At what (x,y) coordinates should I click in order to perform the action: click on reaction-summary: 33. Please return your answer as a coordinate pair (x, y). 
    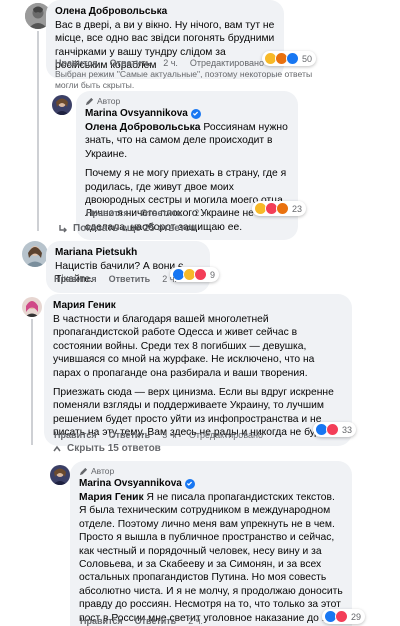
    Looking at the image, I should click on (335, 429).